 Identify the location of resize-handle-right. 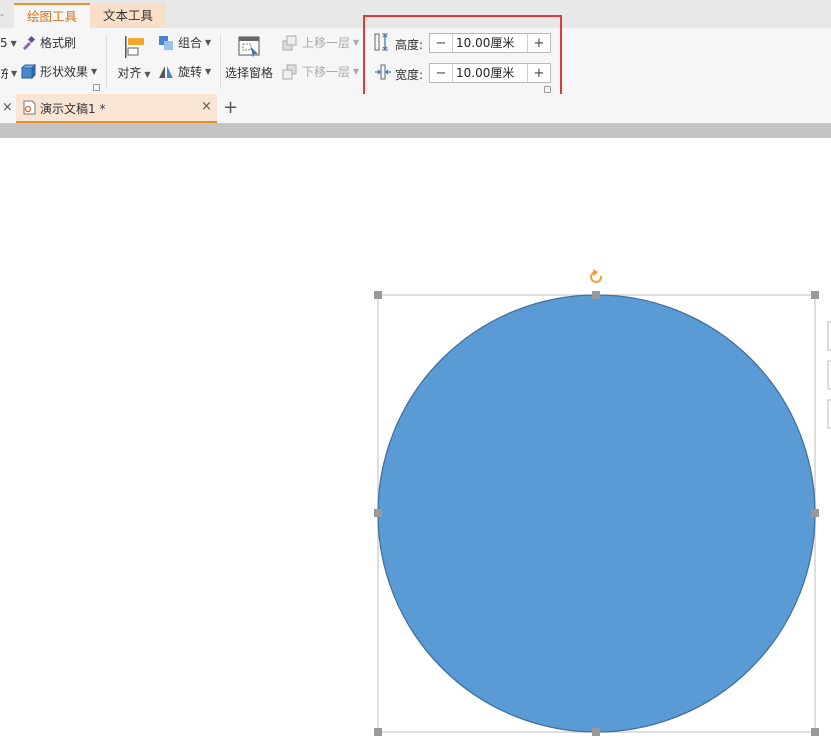
(815, 513).